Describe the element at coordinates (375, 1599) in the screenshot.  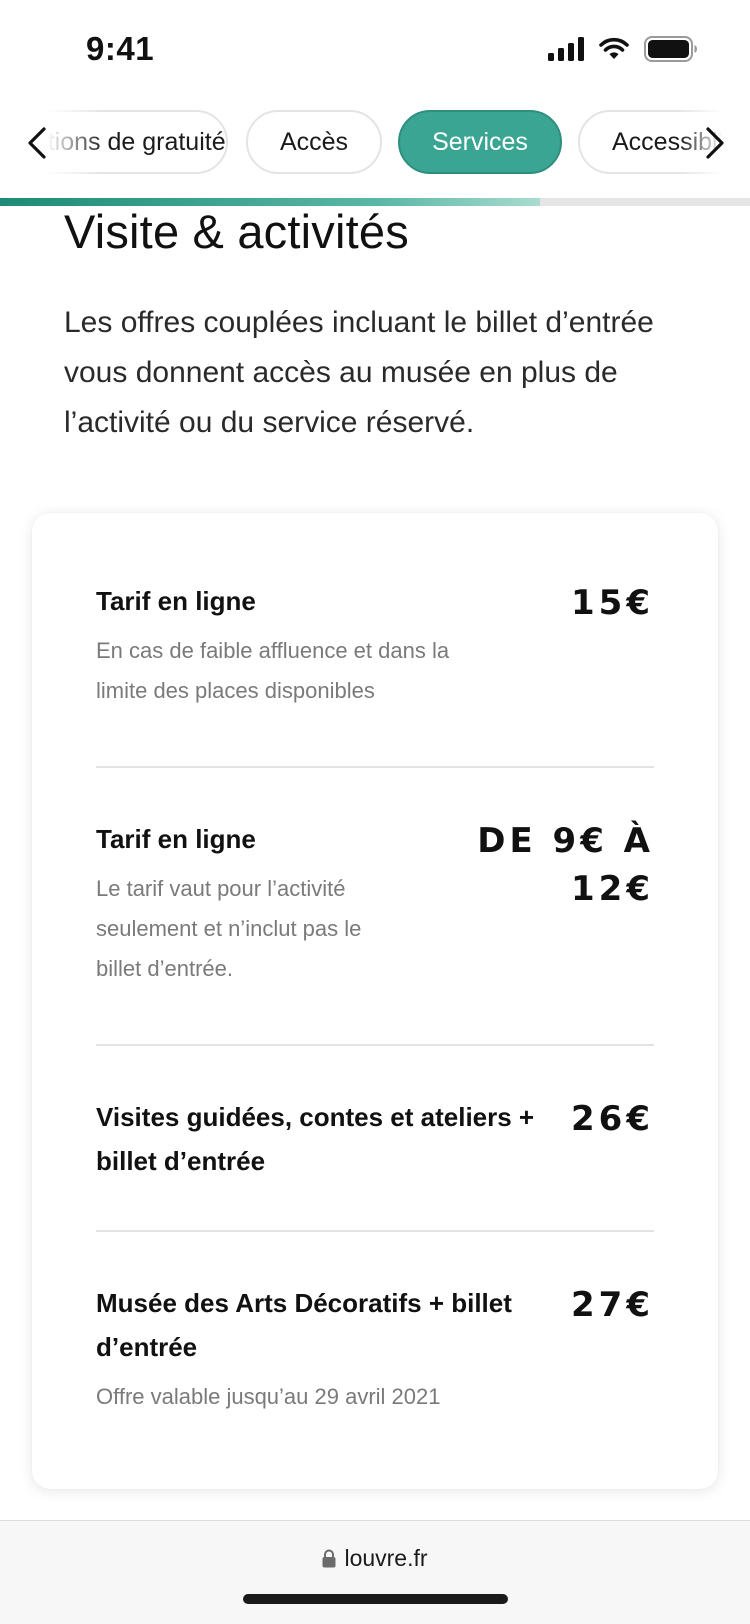
I see `home-indicator` at that location.